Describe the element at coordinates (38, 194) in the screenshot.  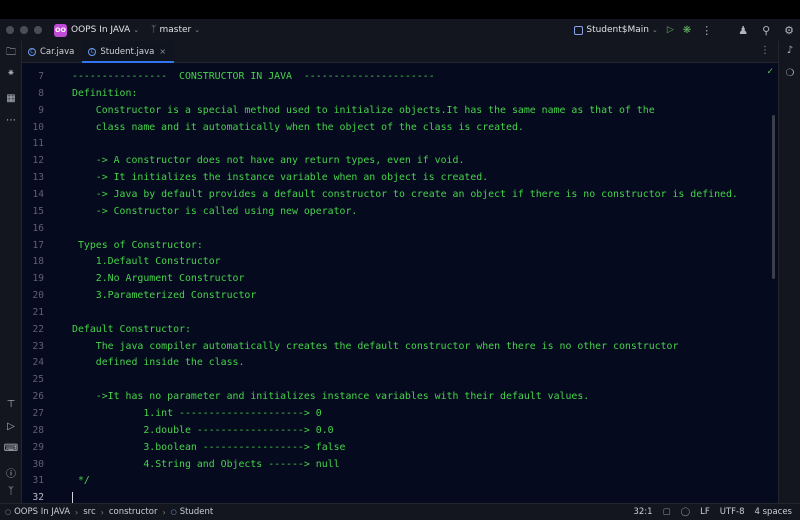
I see `line-number: 14` at that location.